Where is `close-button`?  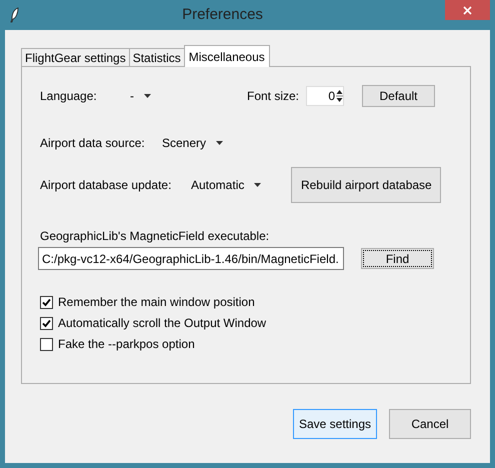 close-button is located at coordinates (467, 10).